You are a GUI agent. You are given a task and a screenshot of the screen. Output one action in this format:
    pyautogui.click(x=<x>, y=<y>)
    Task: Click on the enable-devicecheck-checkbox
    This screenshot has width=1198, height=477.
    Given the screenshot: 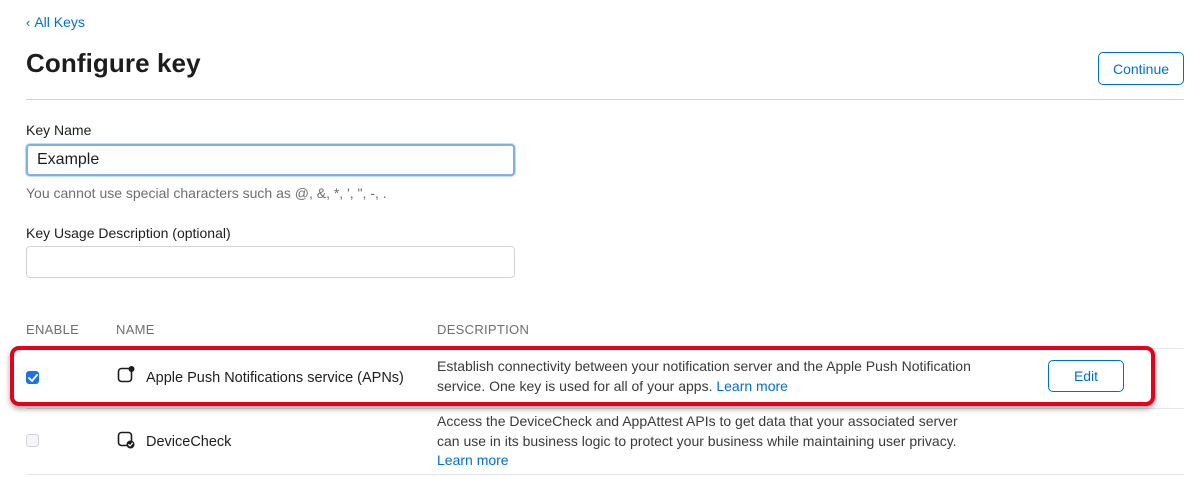 What is the action you would take?
    pyautogui.click(x=32, y=440)
    